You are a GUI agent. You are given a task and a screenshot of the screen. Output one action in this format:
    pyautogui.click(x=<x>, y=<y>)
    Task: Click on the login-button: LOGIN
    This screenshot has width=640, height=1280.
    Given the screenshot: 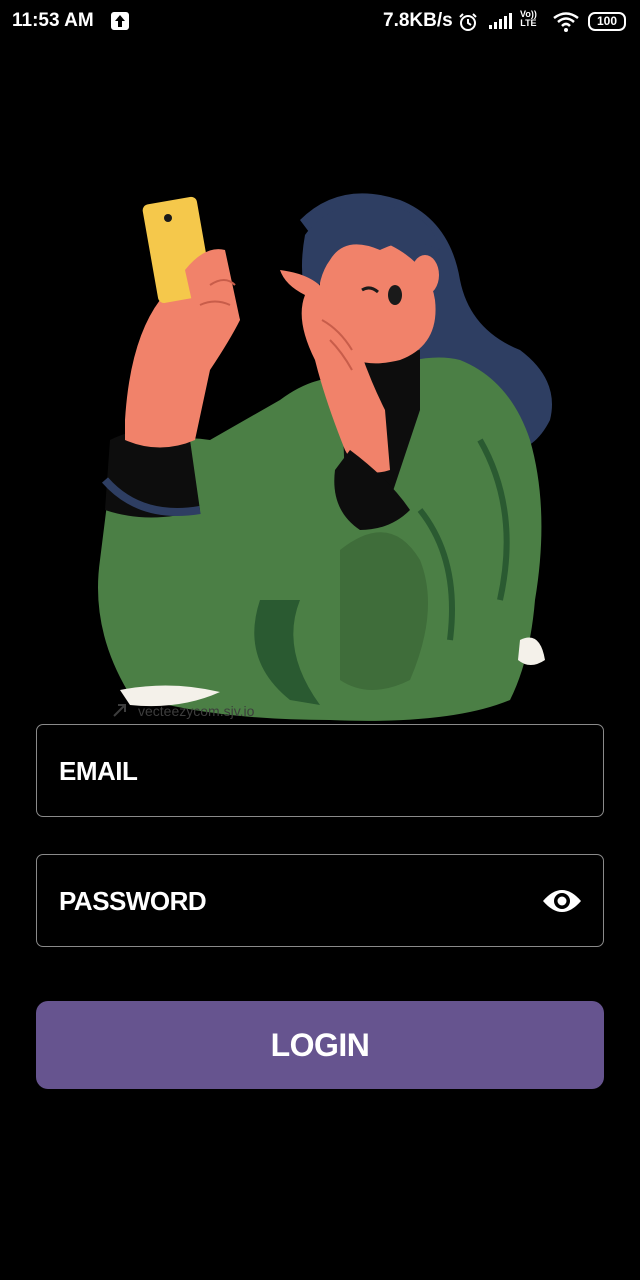 What is the action you would take?
    pyautogui.click(x=320, y=1045)
    